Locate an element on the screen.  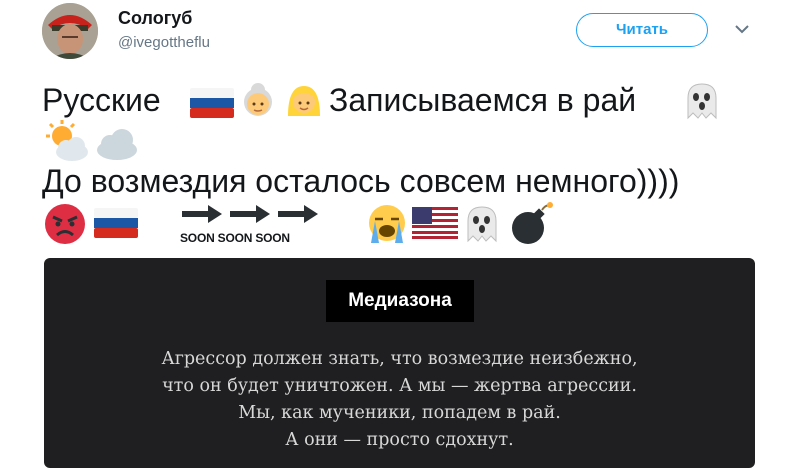
author-handle: @ivegottheflu is located at coordinates (164, 42).